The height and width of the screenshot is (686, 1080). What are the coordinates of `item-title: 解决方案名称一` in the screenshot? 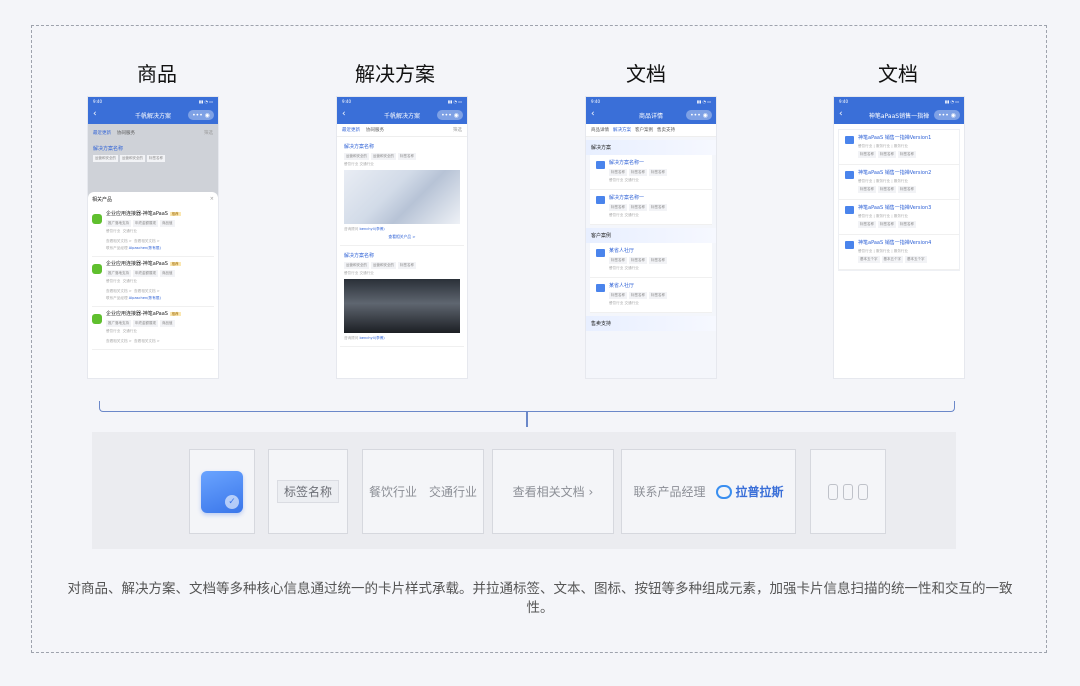 It's located at (627, 198).